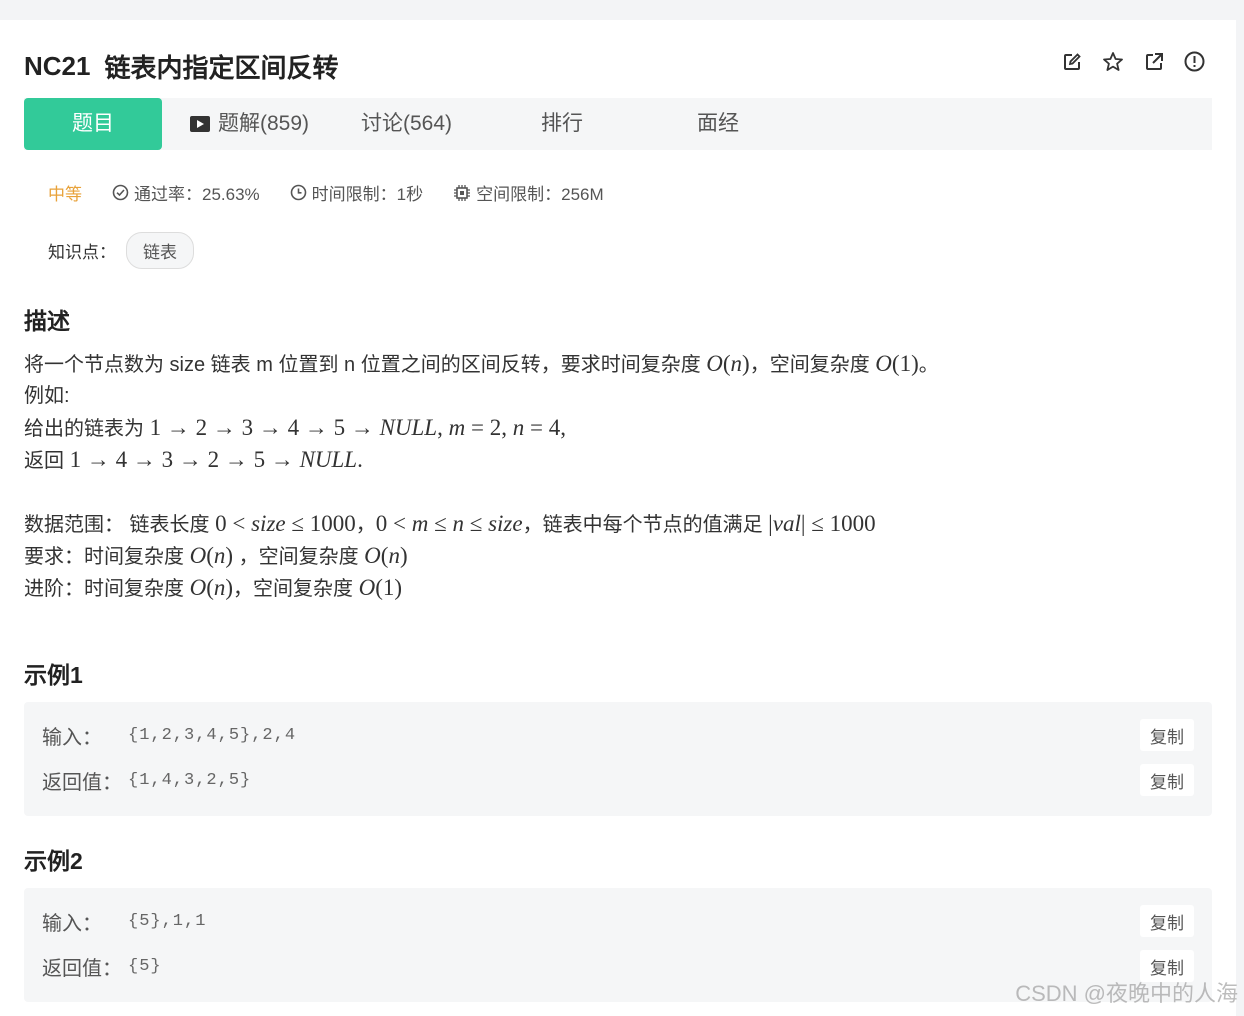  Describe the element at coordinates (47, 321) in the screenshot. I see `description-heading: 描述` at that location.